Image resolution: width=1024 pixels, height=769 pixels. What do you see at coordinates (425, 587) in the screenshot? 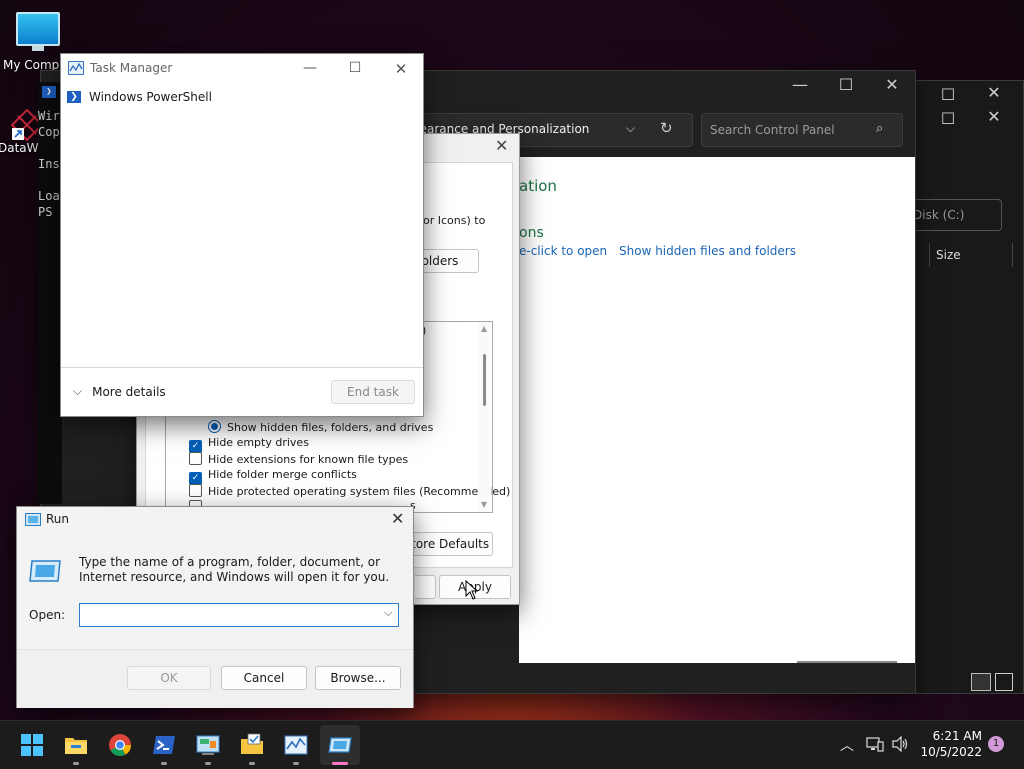
I see `cancel-button-partial` at bounding box center [425, 587].